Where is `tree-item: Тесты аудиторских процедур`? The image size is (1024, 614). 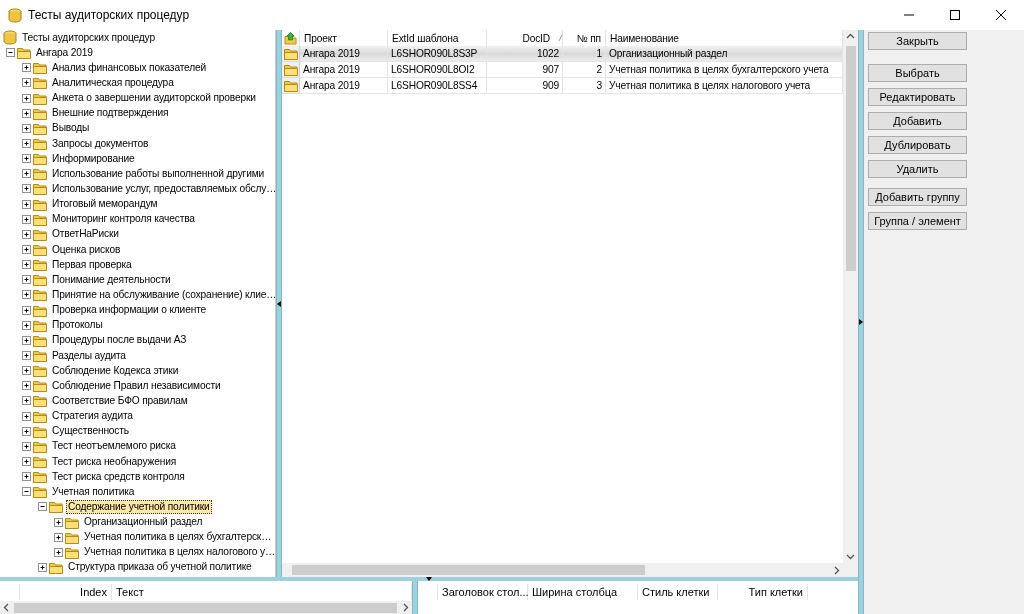
tree-item: Тесты аудиторских процедур is located at coordinates (88, 37).